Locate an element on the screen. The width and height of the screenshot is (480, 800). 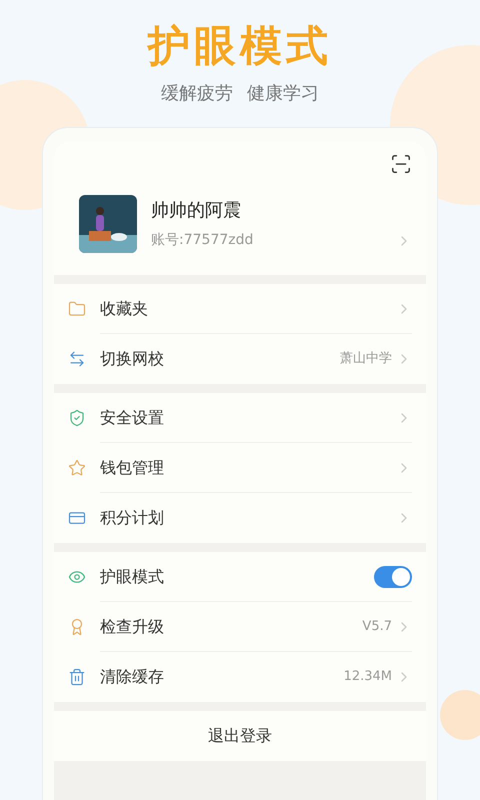
menu-item-label: 积分计划 is located at coordinates (248, 518).